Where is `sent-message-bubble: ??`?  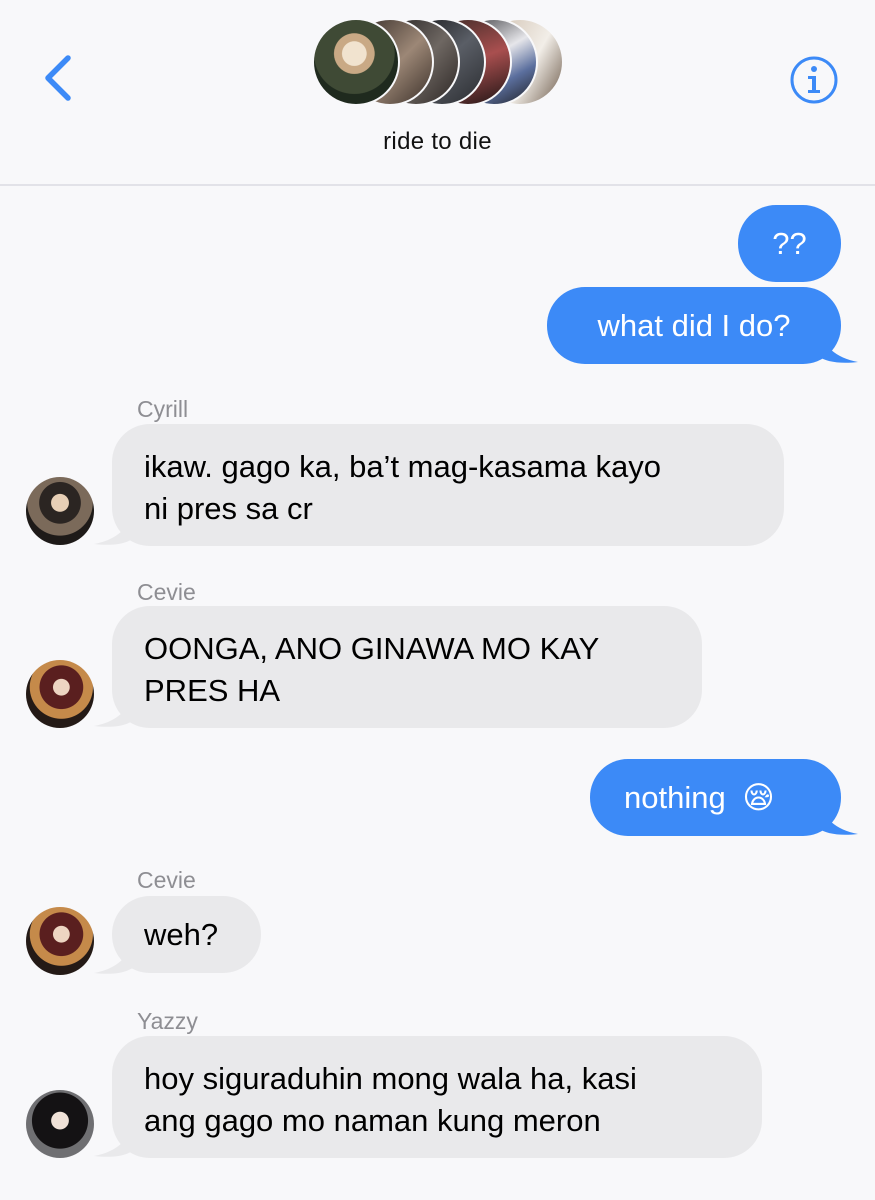
sent-message-bubble: ?? is located at coordinates (789, 243).